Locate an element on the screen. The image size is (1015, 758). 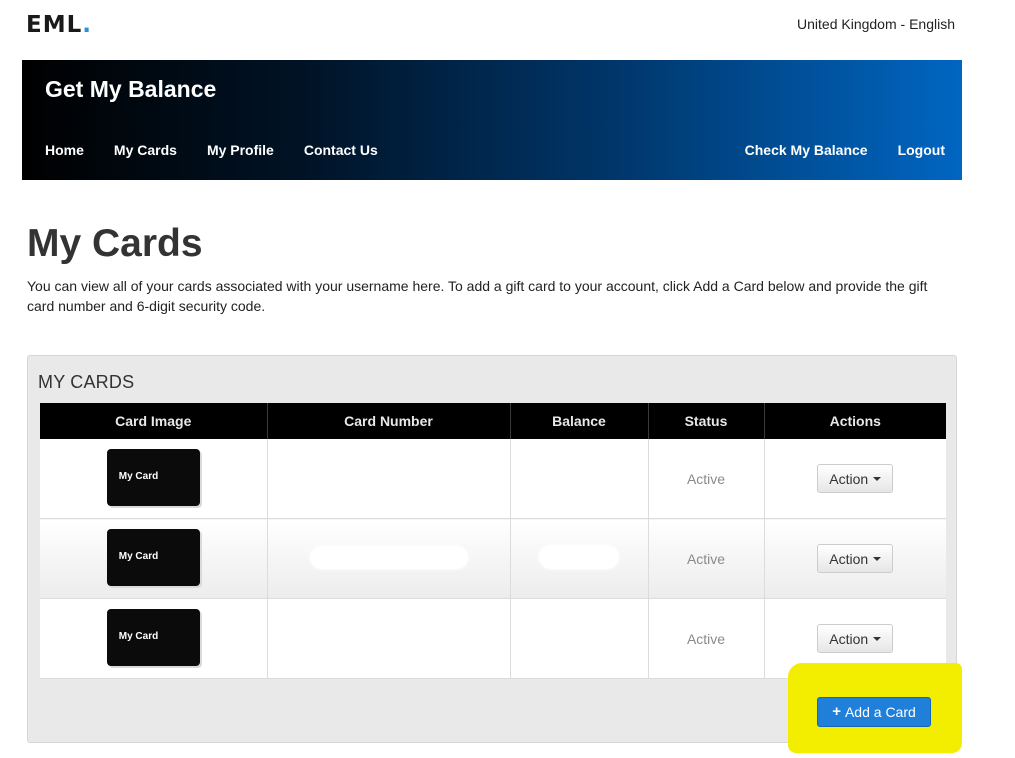
nav-logout: Logout is located at coordinates (921, 150).